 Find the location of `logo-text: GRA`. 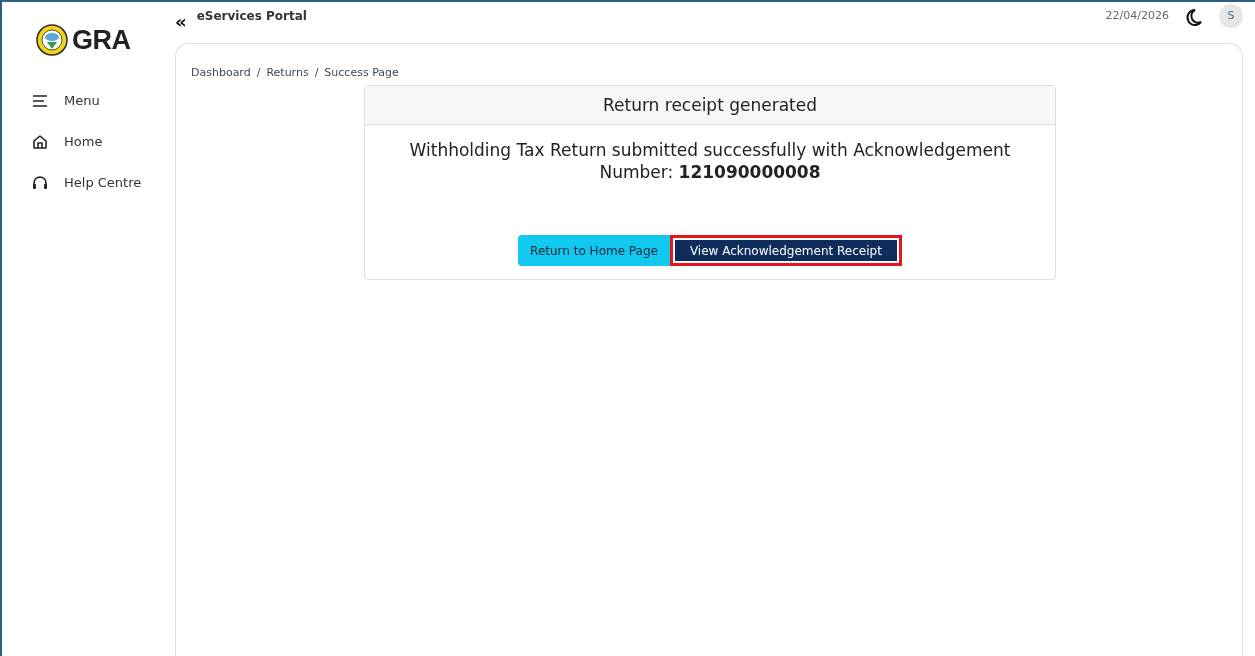

logo-text: GRA is located at coordinates (101, 40).